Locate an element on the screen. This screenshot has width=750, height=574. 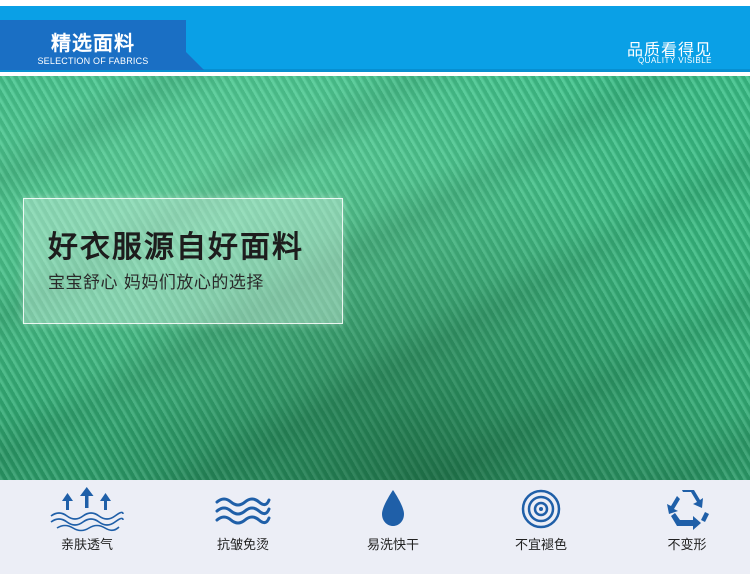
feature-label: 不宜褪色 is located at coordinates (540, 545).